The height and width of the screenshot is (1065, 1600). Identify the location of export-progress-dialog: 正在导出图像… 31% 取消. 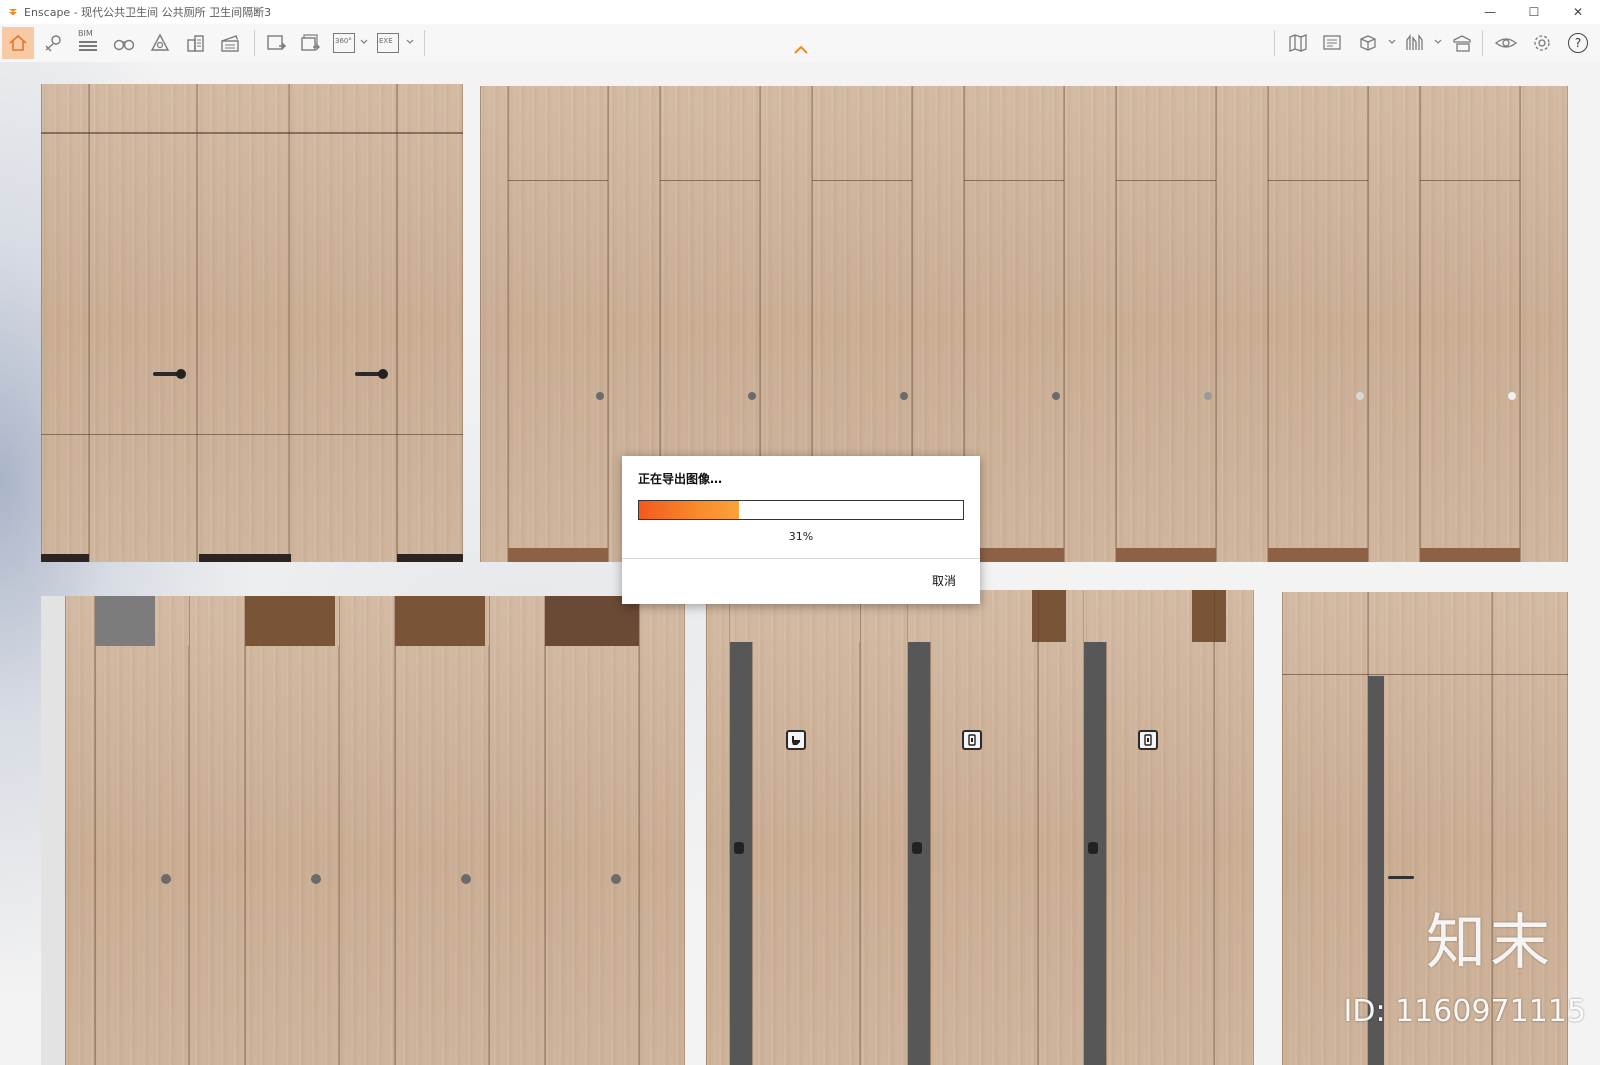
(801, 530).